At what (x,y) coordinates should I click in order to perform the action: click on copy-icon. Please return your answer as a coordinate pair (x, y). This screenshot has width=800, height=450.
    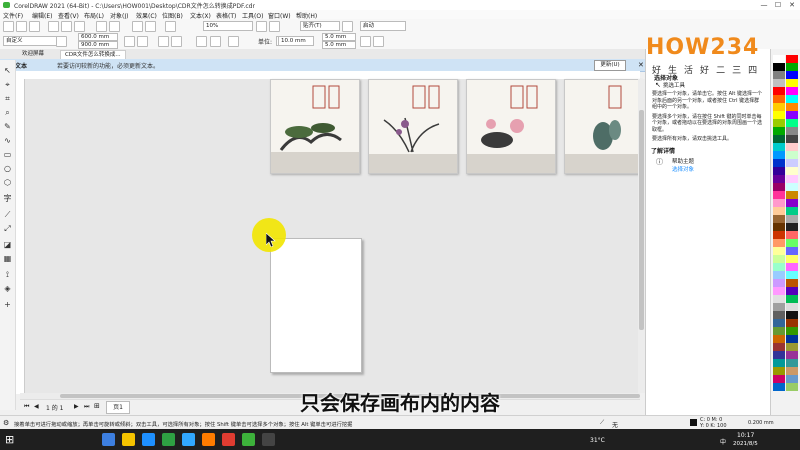
    Looking at the image, I should click on (66, 26).